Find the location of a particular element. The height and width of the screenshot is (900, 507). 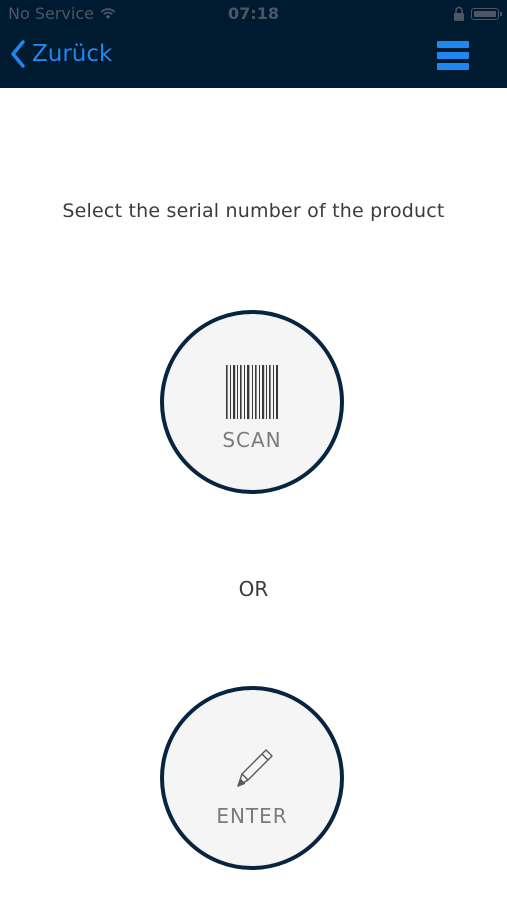

lock-icon is located at coordinates (459, 13).